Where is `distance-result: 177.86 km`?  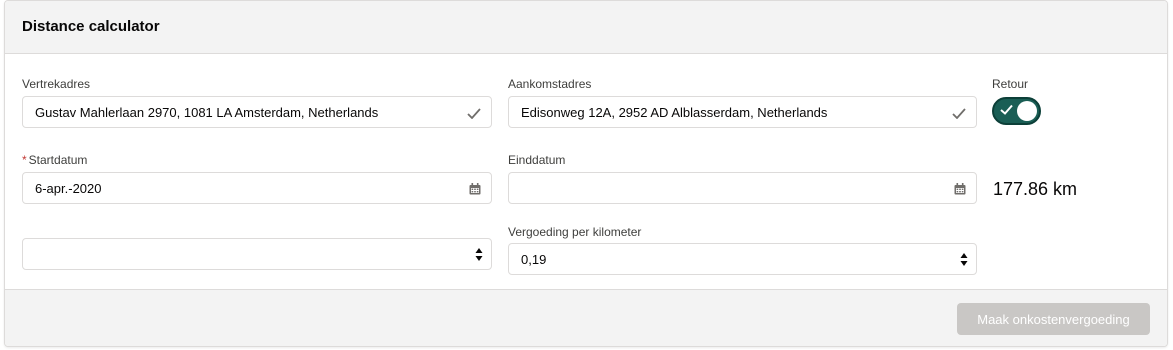 distance-result: 177.86 km is located at coordinates (1035, 189).